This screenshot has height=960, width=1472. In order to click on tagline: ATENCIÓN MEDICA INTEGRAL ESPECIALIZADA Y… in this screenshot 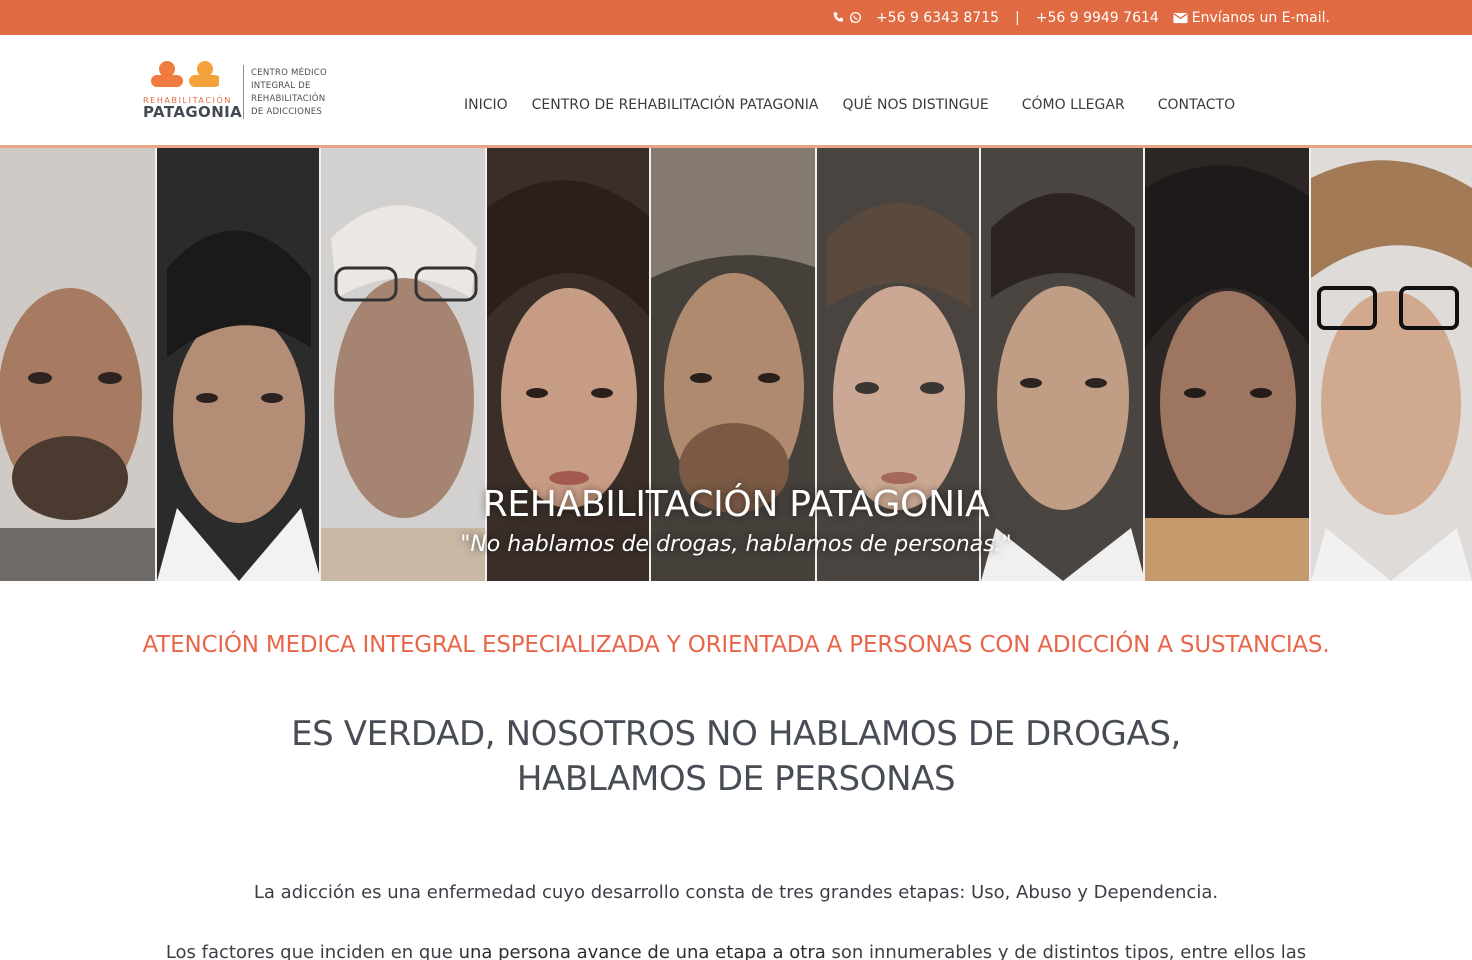, I will do `click(736, 645)`.